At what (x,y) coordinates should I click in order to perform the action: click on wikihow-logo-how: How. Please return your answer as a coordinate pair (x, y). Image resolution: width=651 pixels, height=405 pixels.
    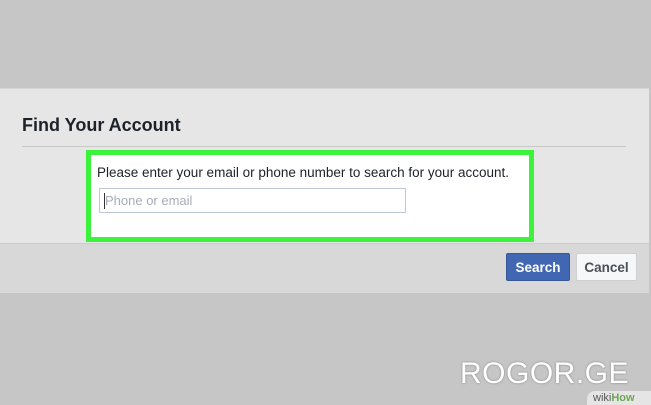
    Looking at the image, I should click on (623, 398).